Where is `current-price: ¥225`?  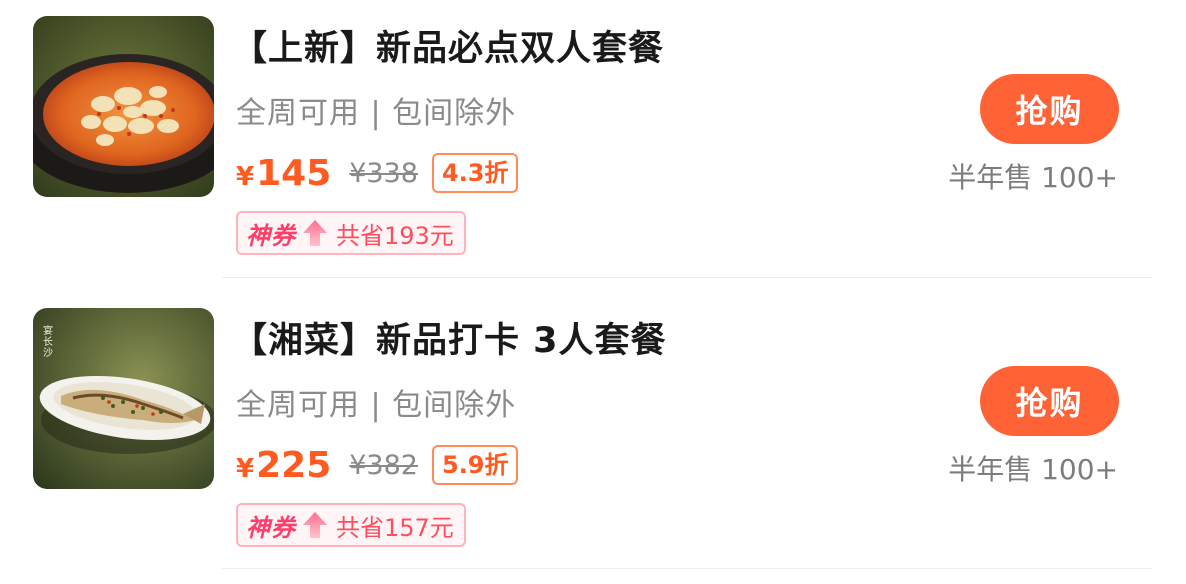
current-price: ¥225 is located at coordinates (283, 465).